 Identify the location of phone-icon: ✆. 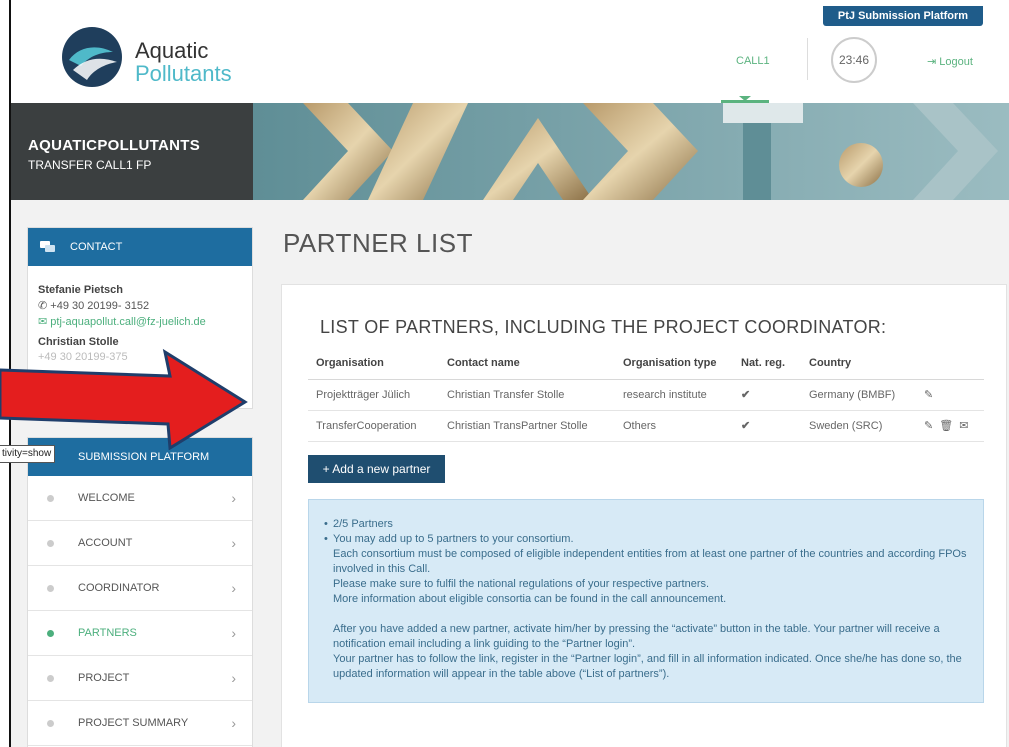
(43, 306).